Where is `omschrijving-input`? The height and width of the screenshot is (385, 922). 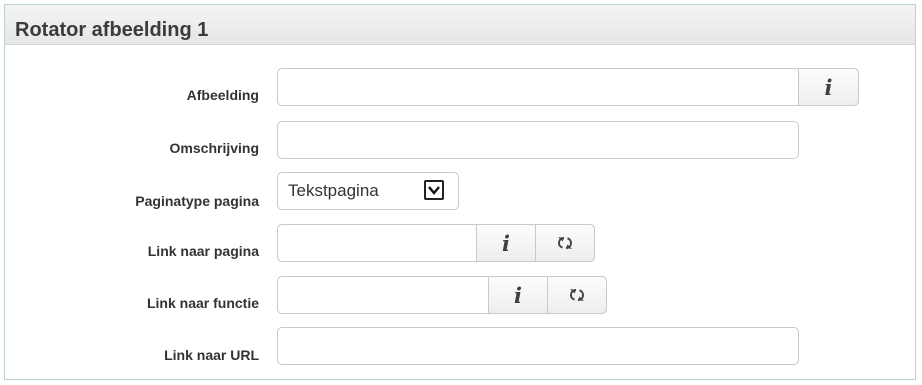
omschrijving-input is located at coordinates (538, 140).